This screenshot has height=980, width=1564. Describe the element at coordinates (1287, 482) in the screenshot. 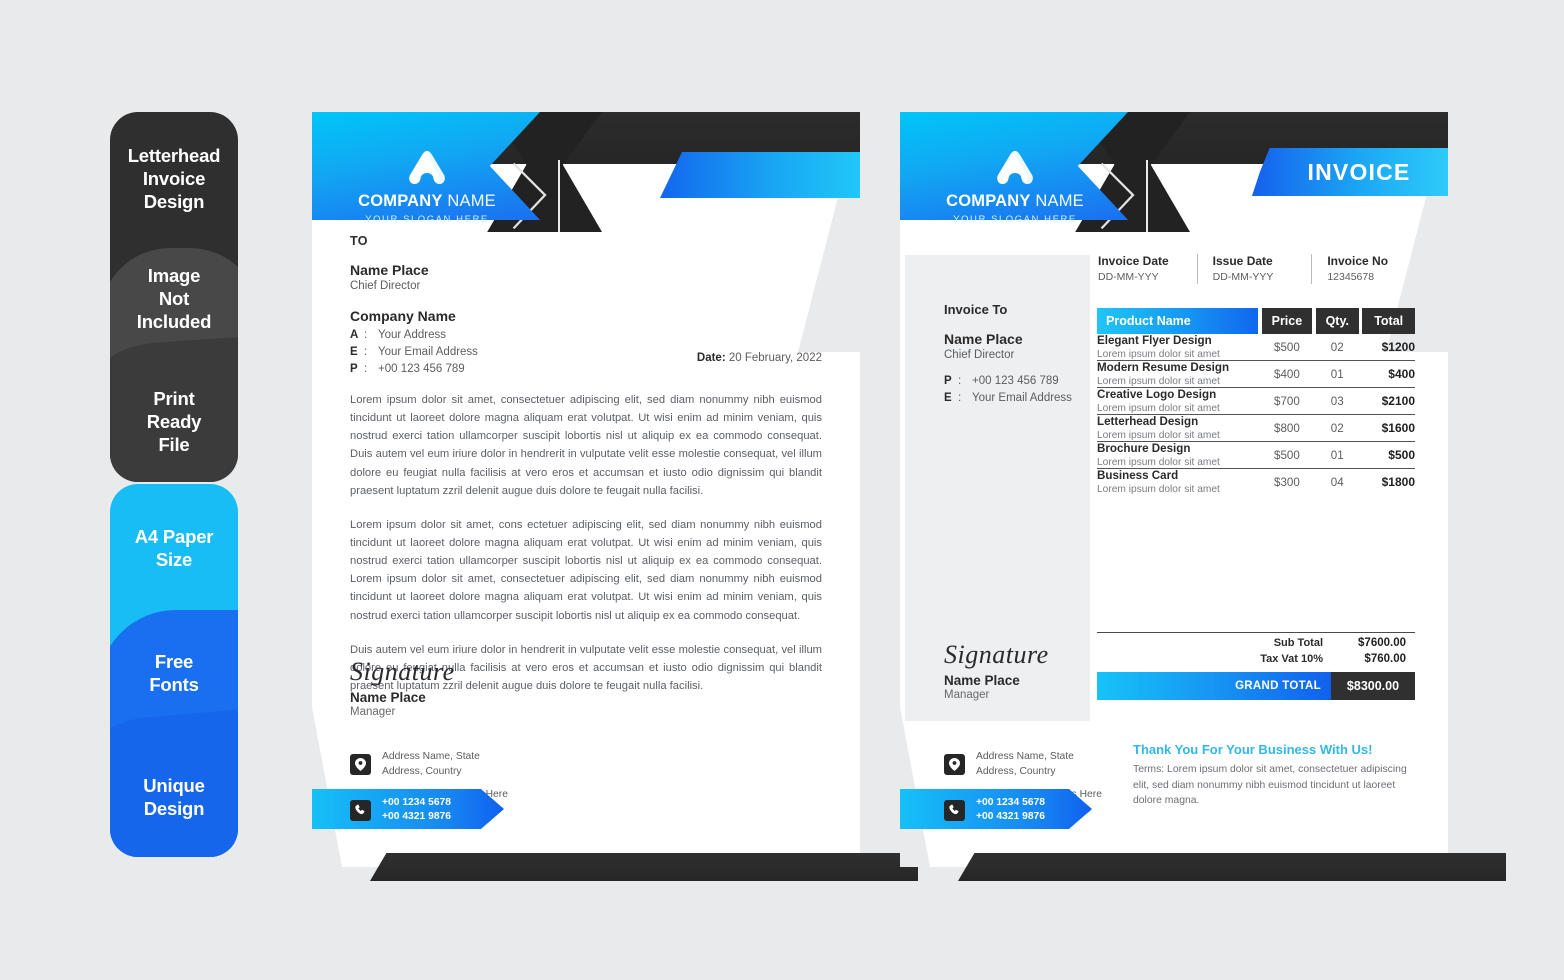

I see `cell-price: $300` at that location.